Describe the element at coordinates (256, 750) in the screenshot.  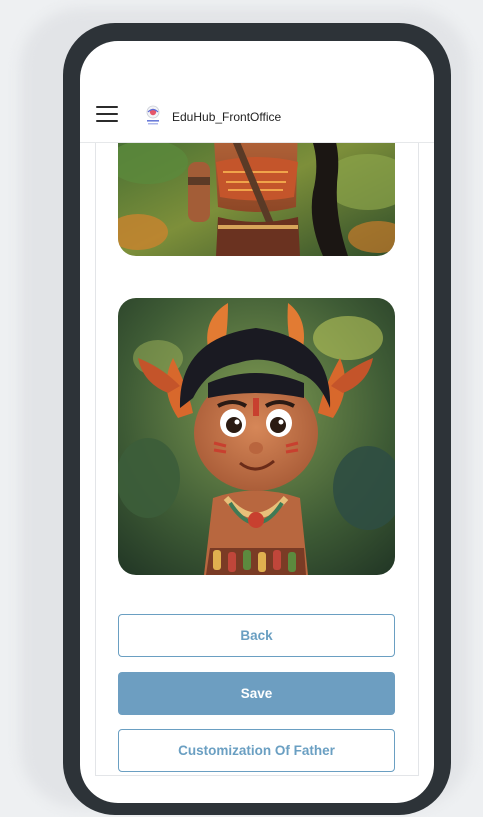
I see `customization-of-father-button: Customization Of Father` at that location.